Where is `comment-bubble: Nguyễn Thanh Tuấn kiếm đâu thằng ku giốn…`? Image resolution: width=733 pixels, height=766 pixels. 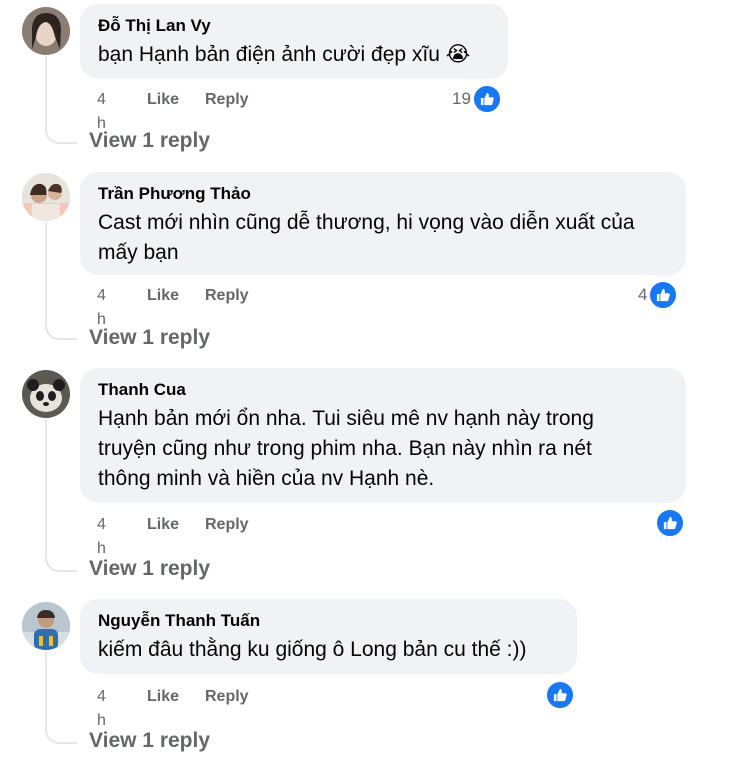 comment-bubble: Nguyễn Thanh Tuấn kiếm đâu thằng ku giốn… is located at coordinates (328, 636).